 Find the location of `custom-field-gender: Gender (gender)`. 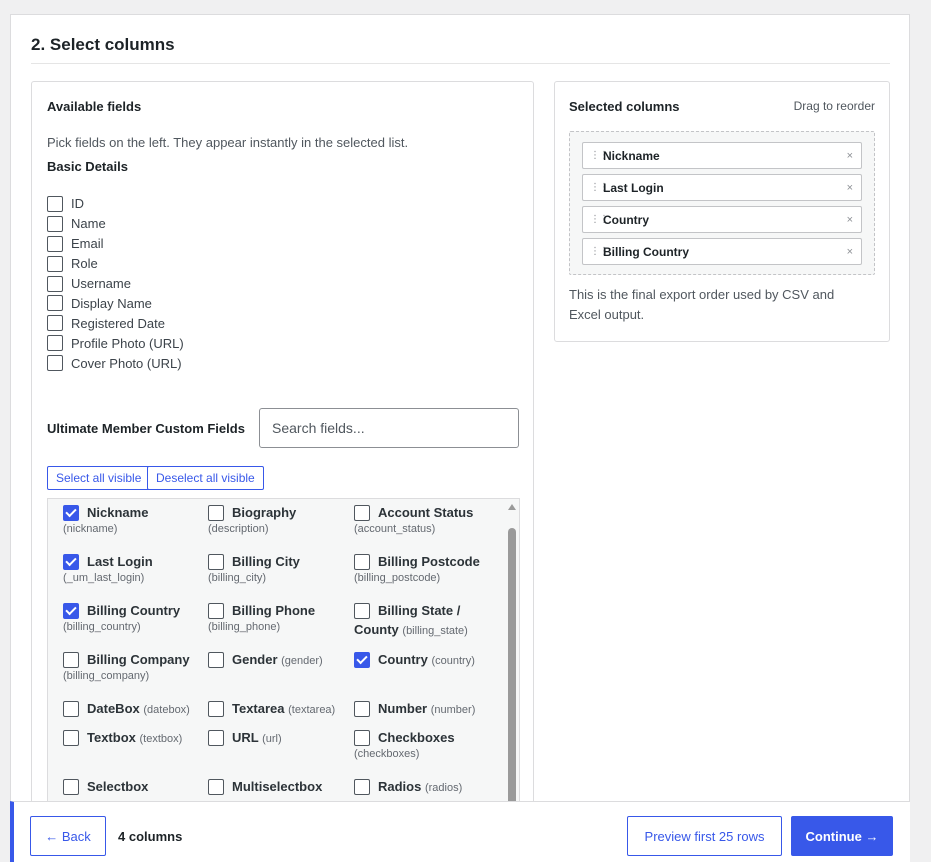

custom-field-gender: Gender (gender) is located at coordinates (278, 660).